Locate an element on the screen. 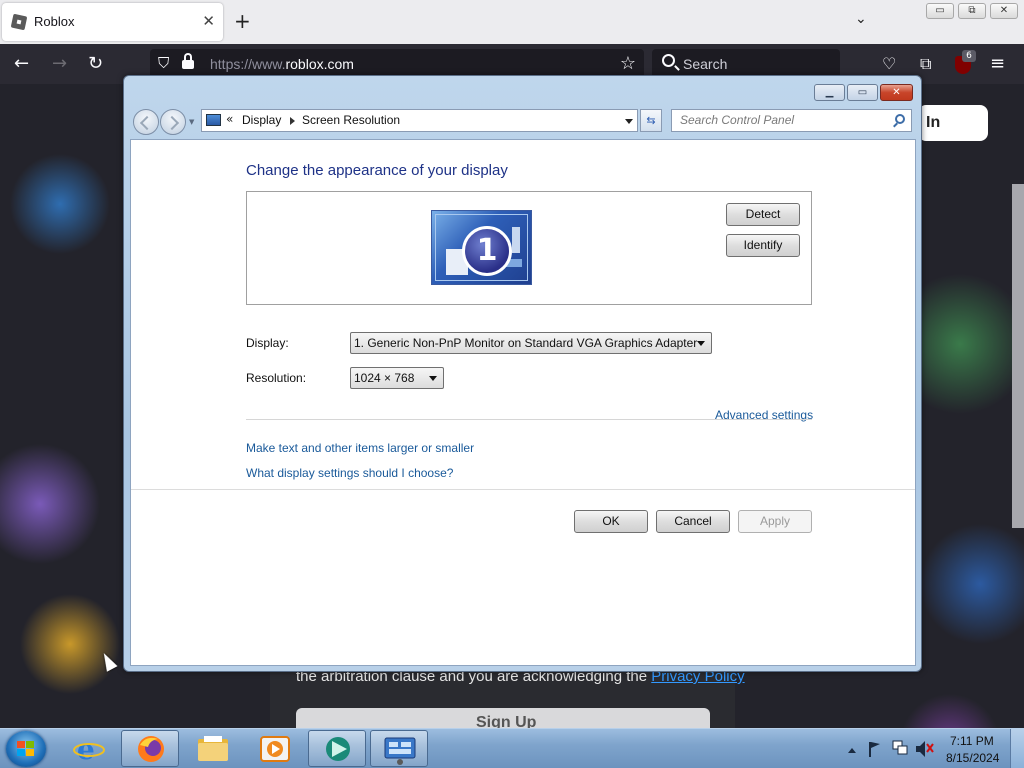 The width and height of the screenshot is (1024, 768). hamburger-menu-icon: ≡ is located at coordinates (997, 63).